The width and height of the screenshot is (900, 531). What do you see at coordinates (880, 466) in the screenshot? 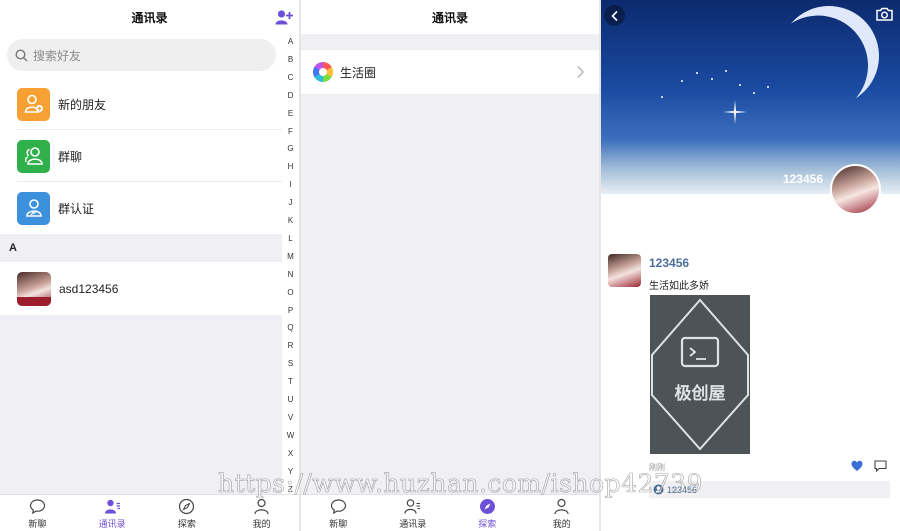
I see `comment-icon` at bounding box center [880, 466].